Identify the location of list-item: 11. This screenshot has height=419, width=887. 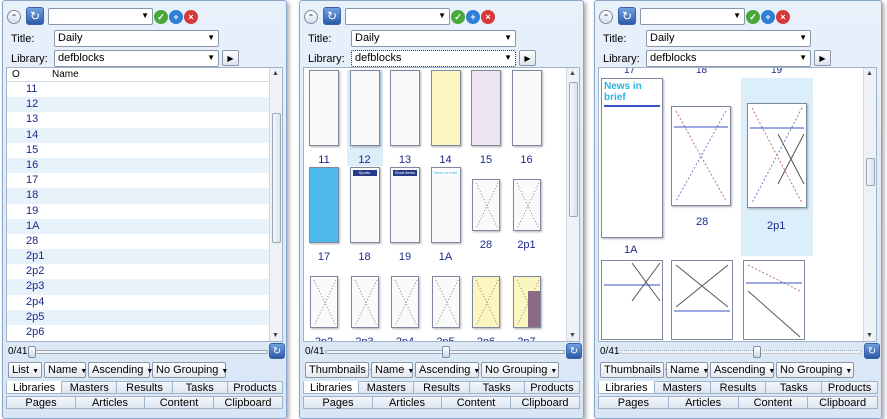
(144, 89).